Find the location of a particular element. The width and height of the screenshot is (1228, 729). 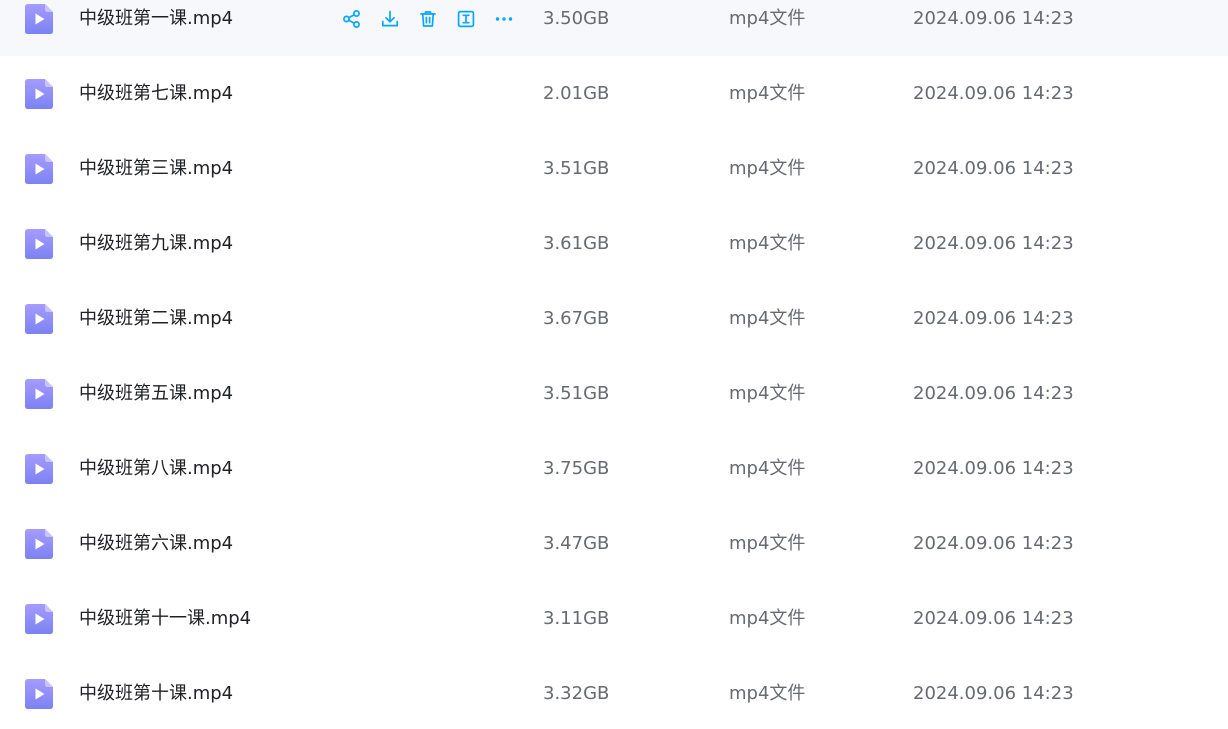

file-row: 中级班第十课.mp4 3.32GB mp4文件 2024.09.06 14:23 is located at coordinates (614, 692).